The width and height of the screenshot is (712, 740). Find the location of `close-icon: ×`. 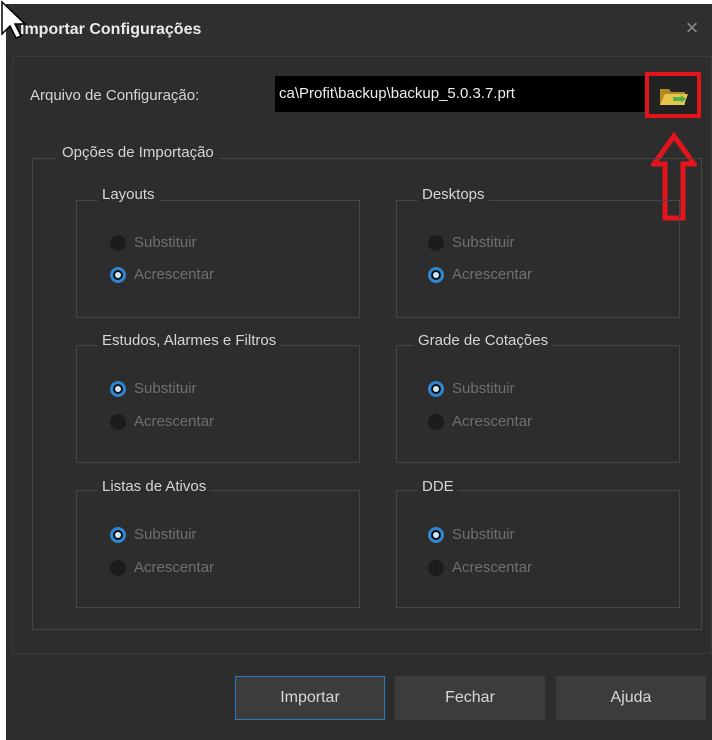

close-icon: × is located at coordinates (692, 28).